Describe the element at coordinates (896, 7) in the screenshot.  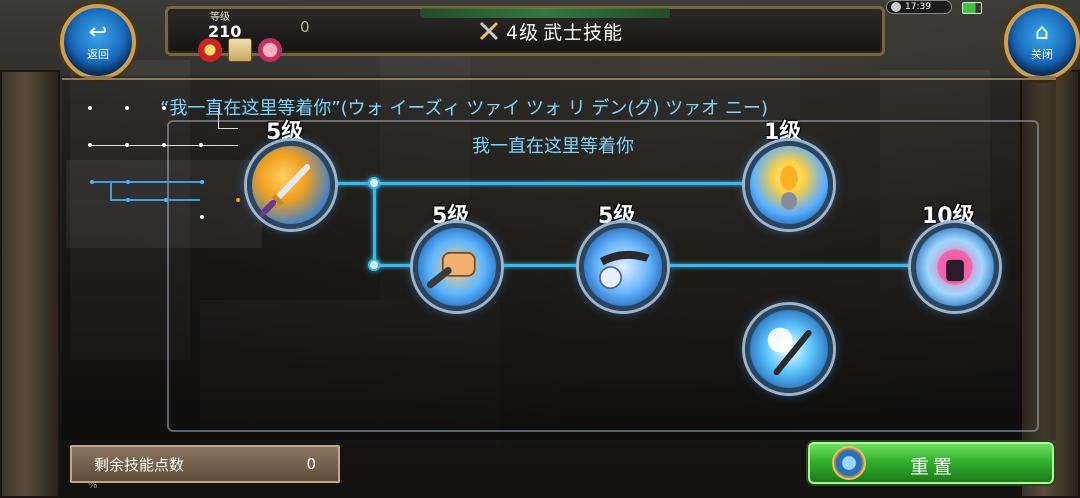
I see `status-icon` at that location.